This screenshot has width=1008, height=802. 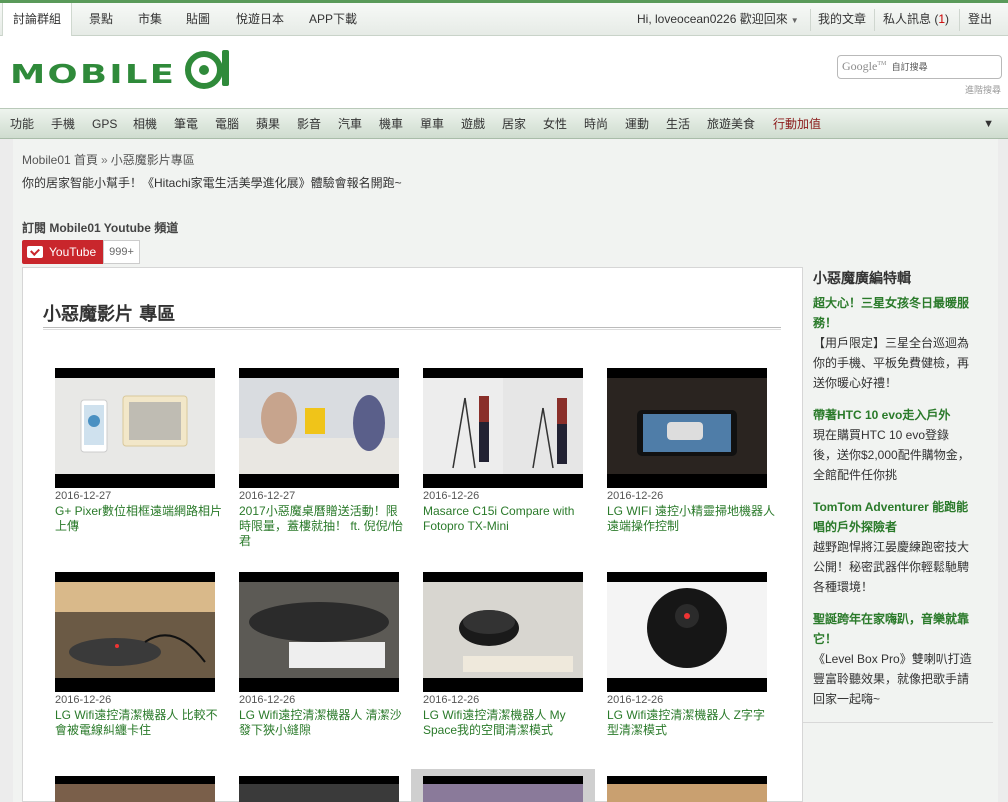 I want to click on search-input: GoogleTM 自訂搜尋, so click(x=919, y=67).